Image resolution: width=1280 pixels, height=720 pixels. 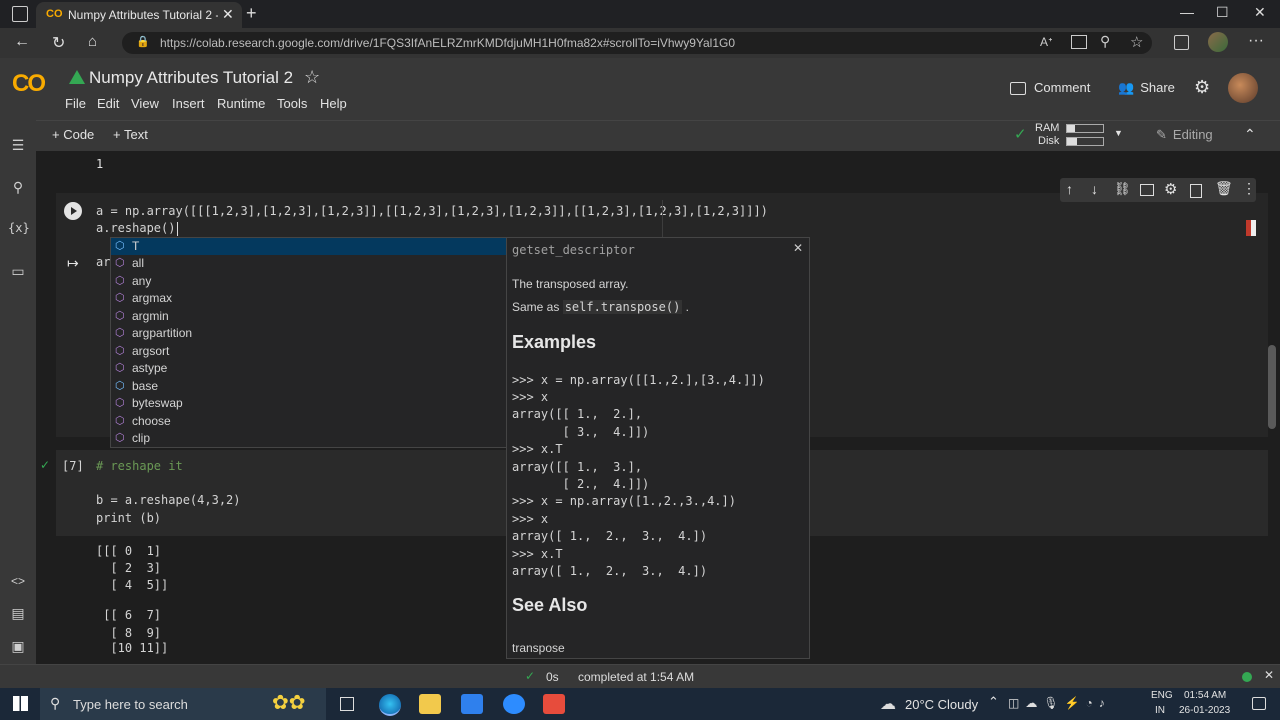 I want to click on zoom-icon: ⚲, so click(x=1105, y=41).